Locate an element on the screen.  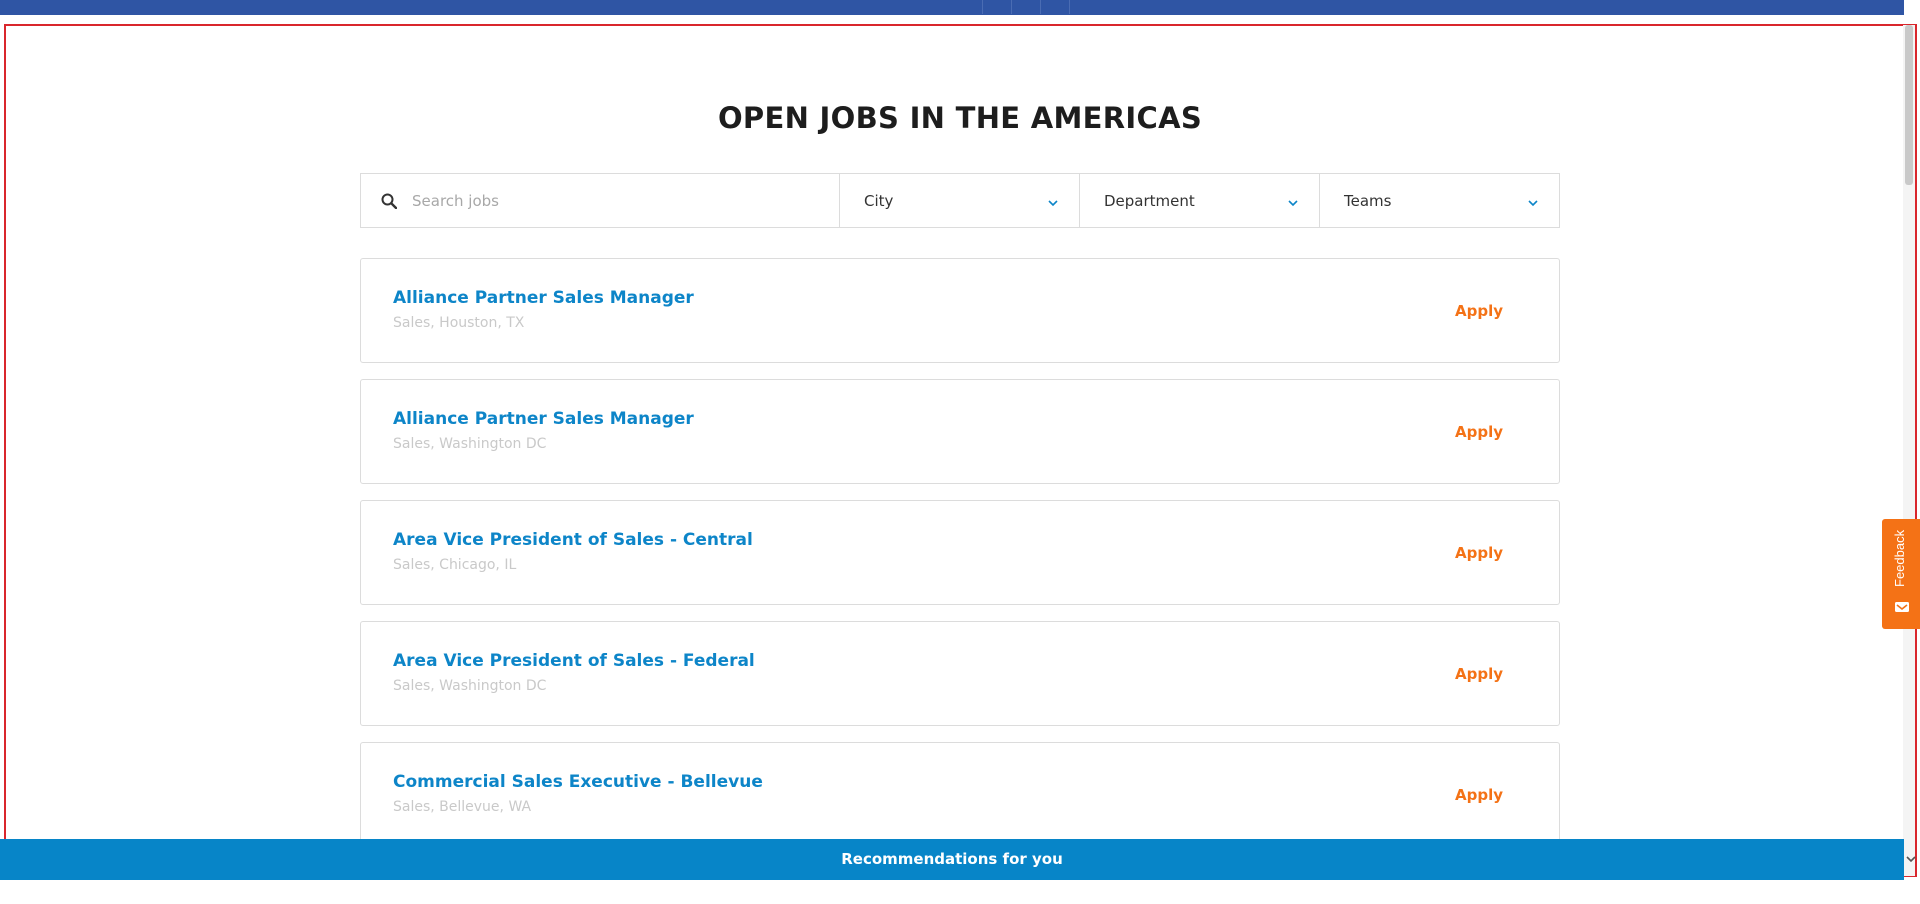
feedback-label: Feedback is located at coordinates (1899, 558).